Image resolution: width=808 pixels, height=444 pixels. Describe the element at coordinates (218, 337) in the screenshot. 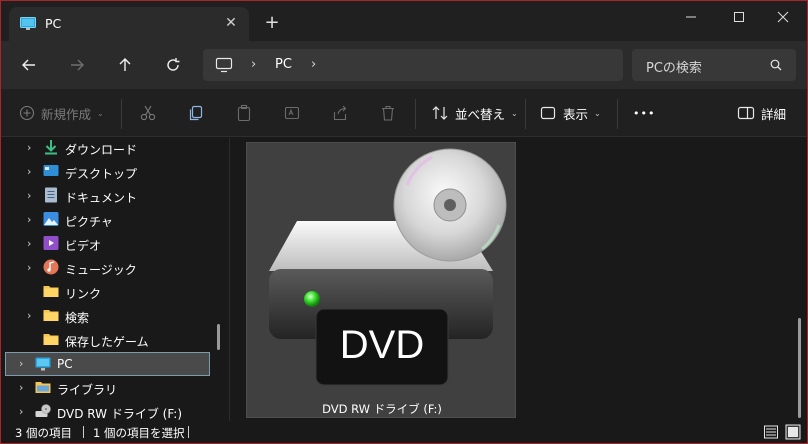

I see `navigation-scrollbar` at that location.